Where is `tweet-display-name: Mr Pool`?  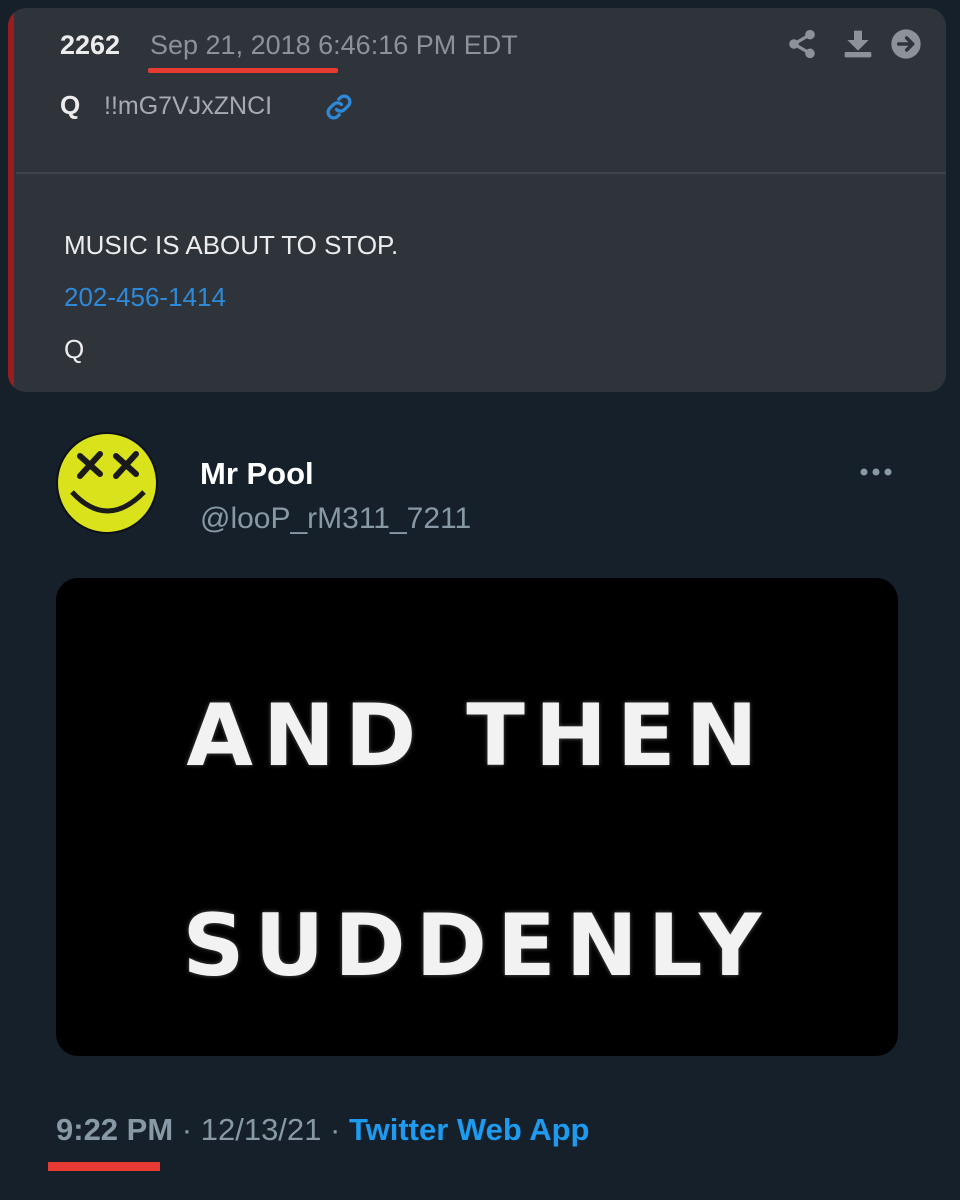
tweet-display-name: Mr Pool is located at coordinates (257, 474).